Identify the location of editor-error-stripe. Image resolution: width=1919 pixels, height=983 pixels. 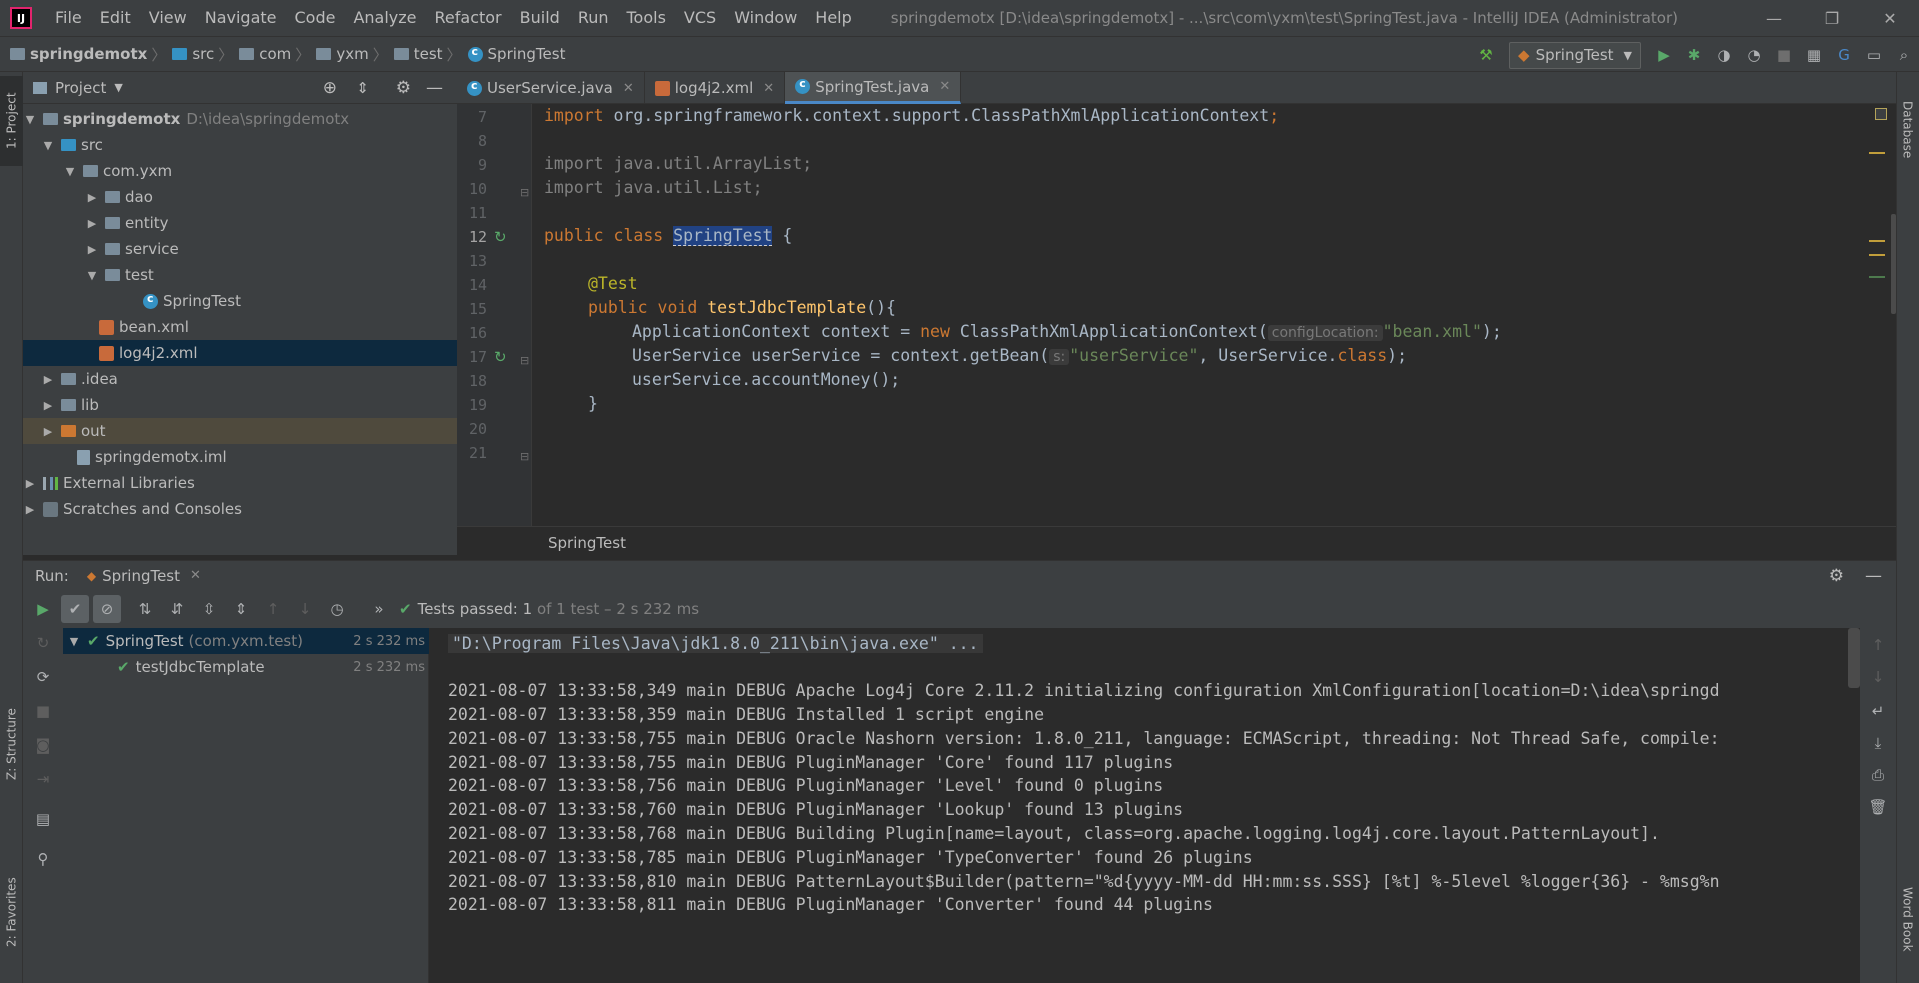
(1880, 315).